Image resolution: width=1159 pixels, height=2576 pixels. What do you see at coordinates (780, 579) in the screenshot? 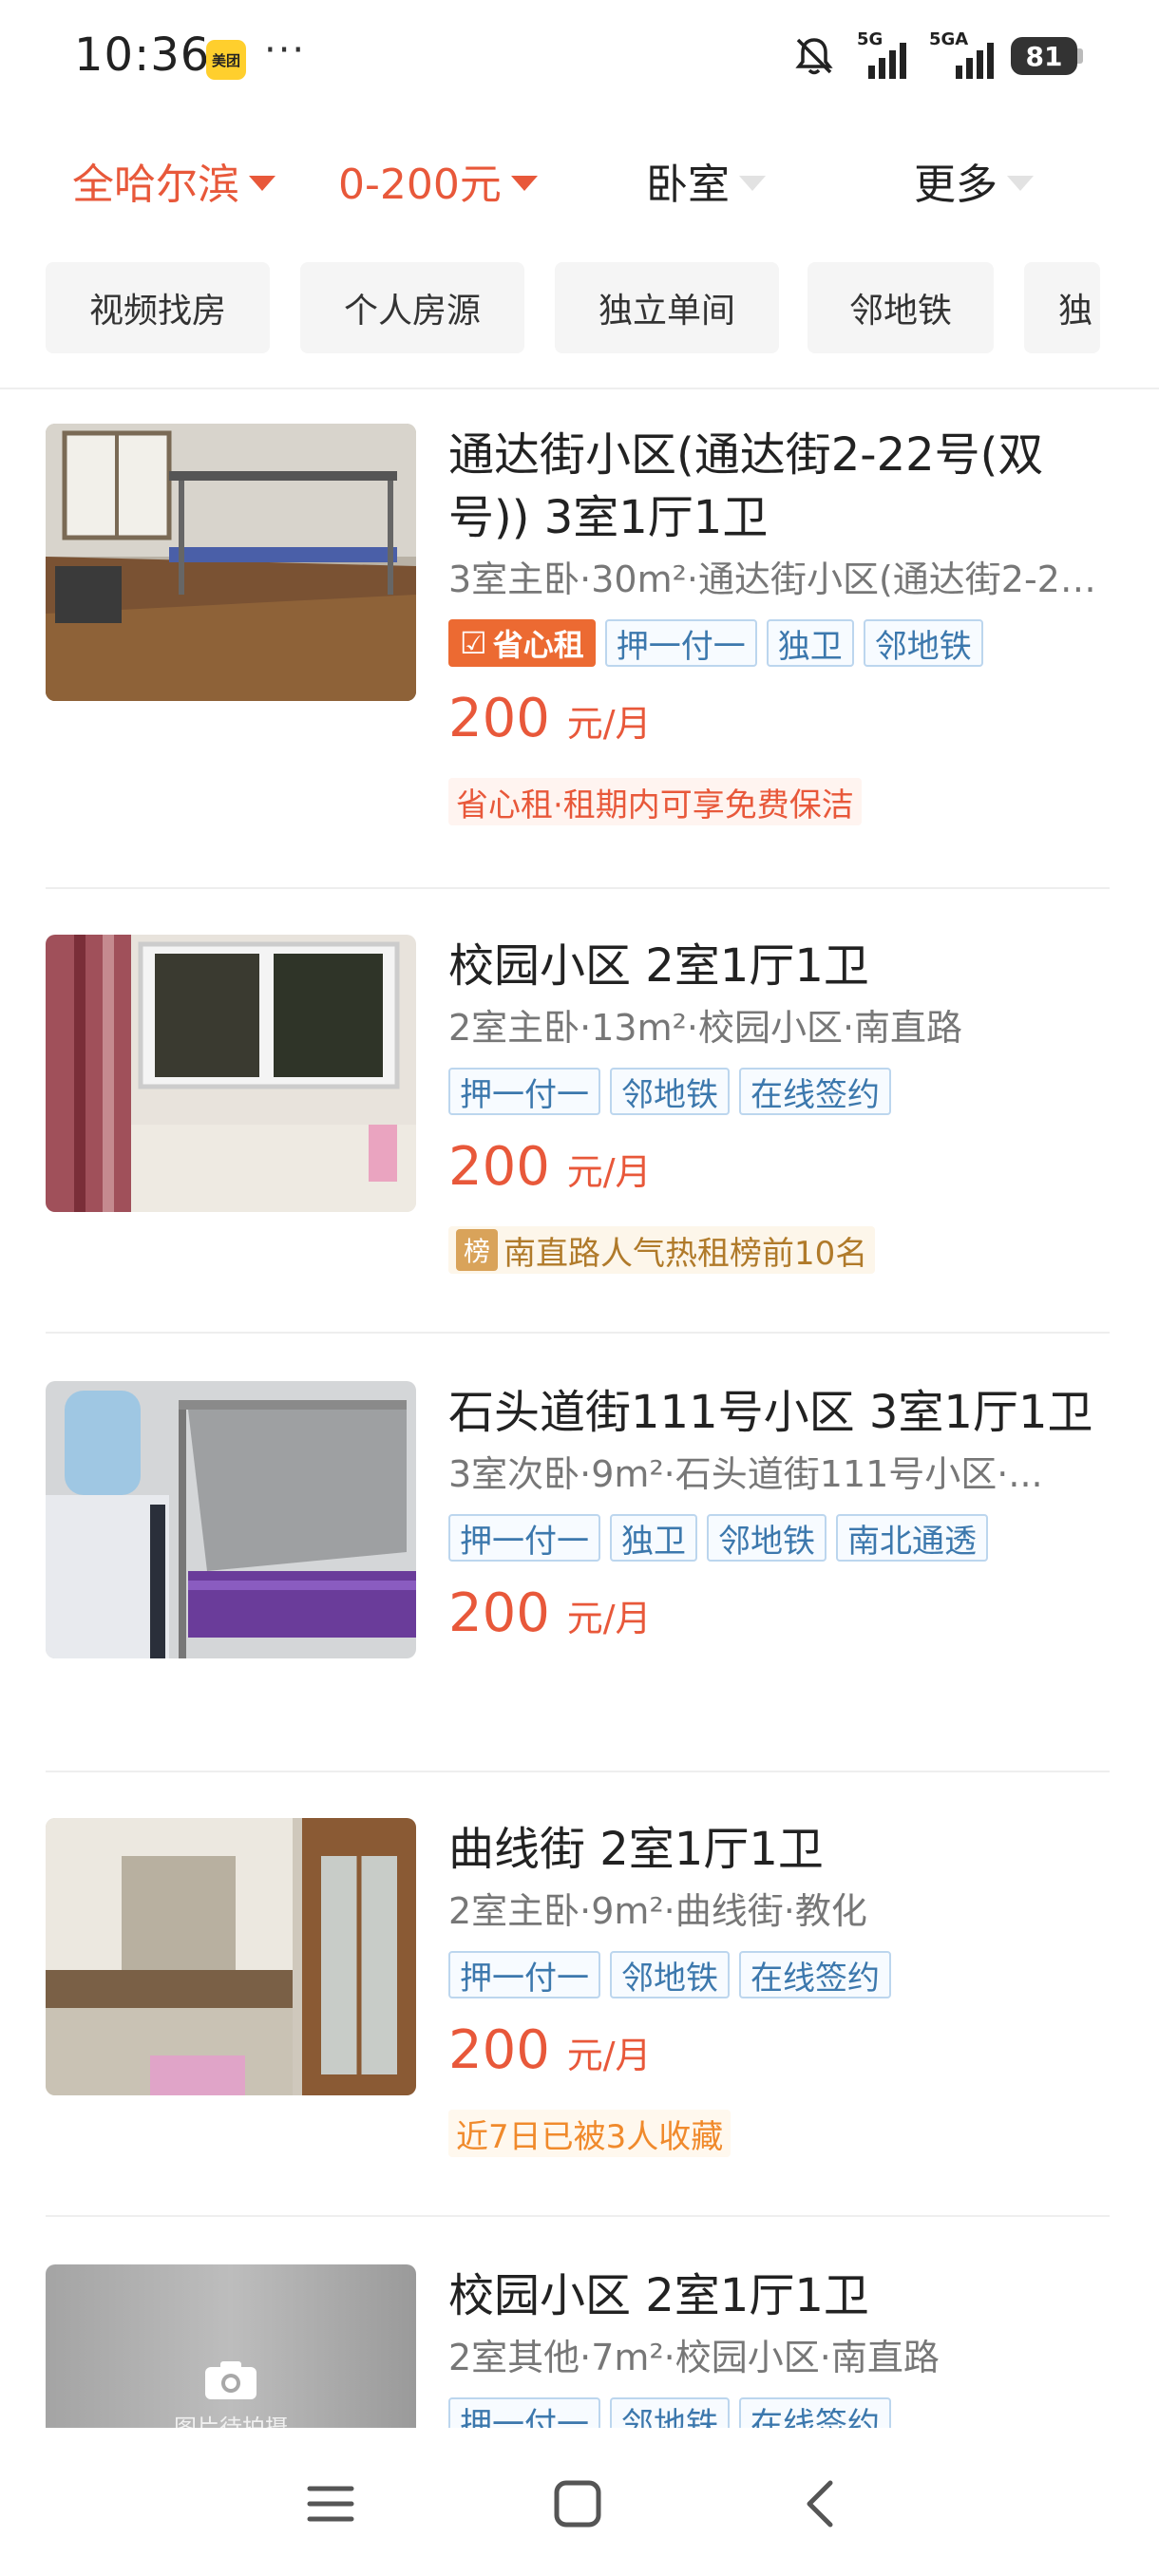
I see `listing-subtitle: 3室主卧·30m²·通达街小区(通达街2-22号(双号))` at bounding box center [780, 579].